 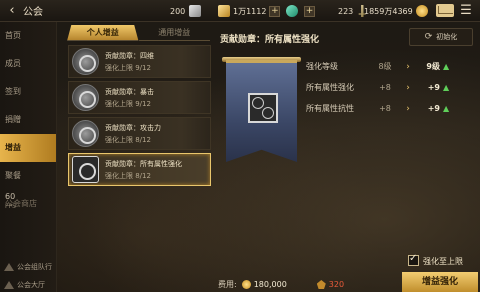 What do you see at coordinates (346, 11) in the screenshot?
I see `currency-sword-value: 223` at bounding box center [346, 11].